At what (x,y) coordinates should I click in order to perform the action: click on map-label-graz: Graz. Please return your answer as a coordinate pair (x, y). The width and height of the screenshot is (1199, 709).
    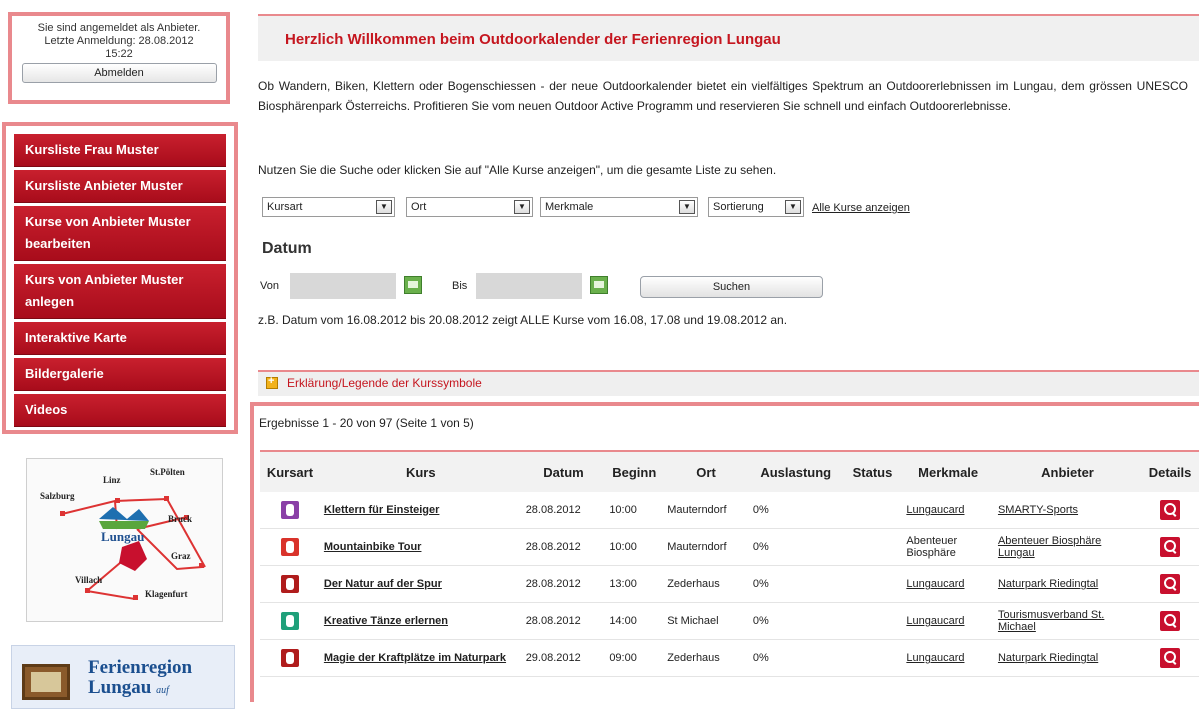
    Looking at the image, I should click on (181, 556).